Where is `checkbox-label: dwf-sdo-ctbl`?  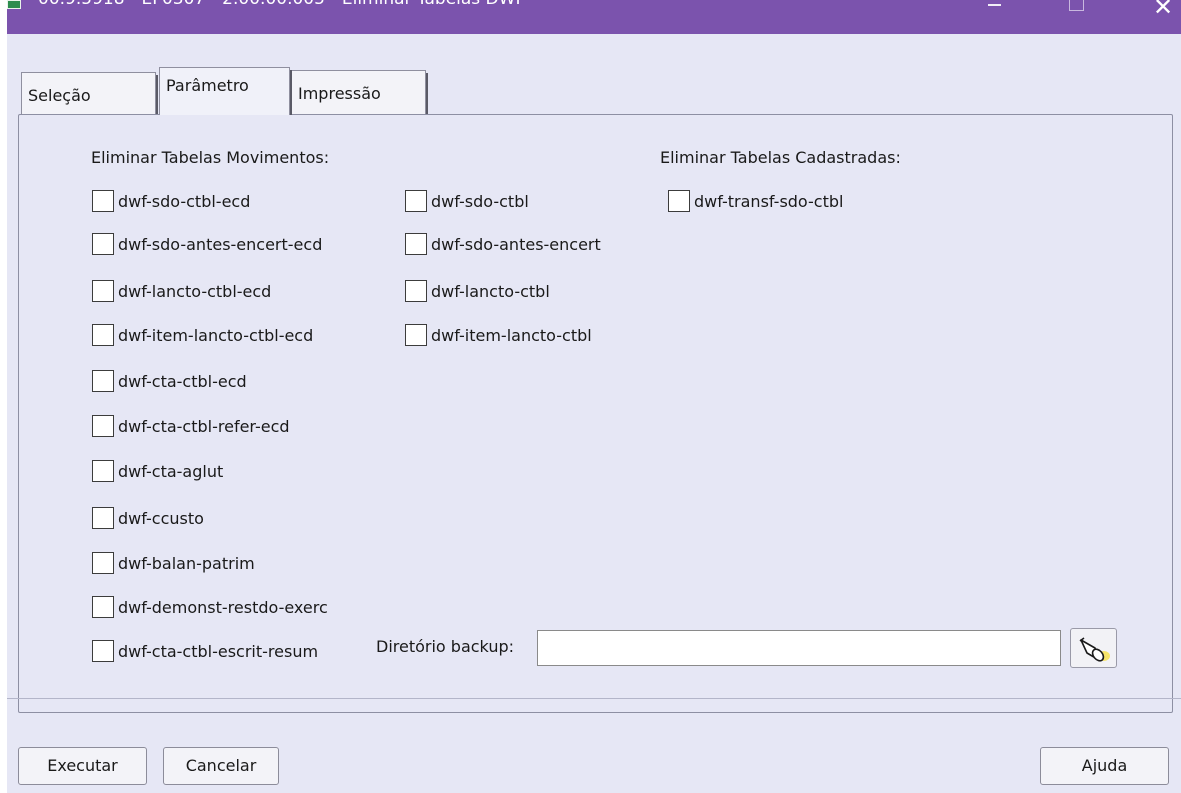
checkbox-label: dwf-sdo-ctbl is located at coordinates (480, 201).